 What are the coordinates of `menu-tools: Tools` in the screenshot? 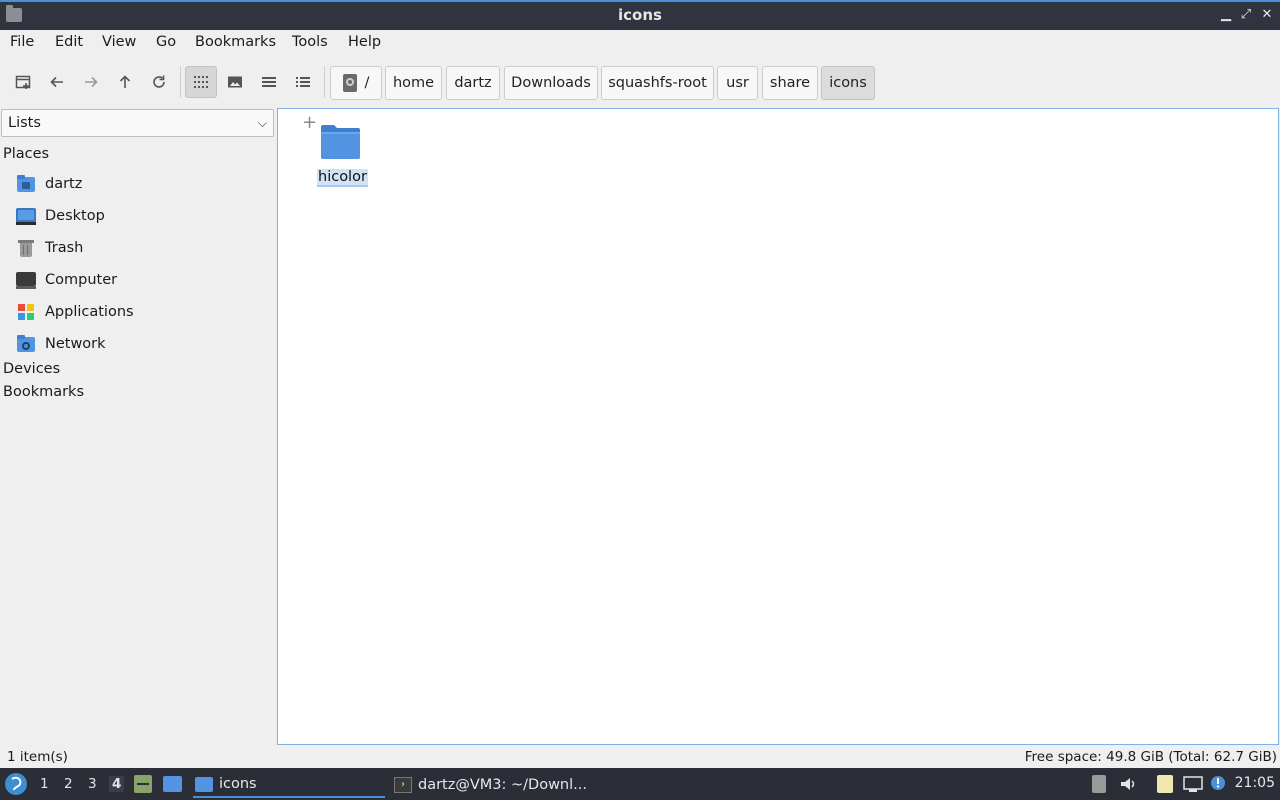 It's located at (310, 42).